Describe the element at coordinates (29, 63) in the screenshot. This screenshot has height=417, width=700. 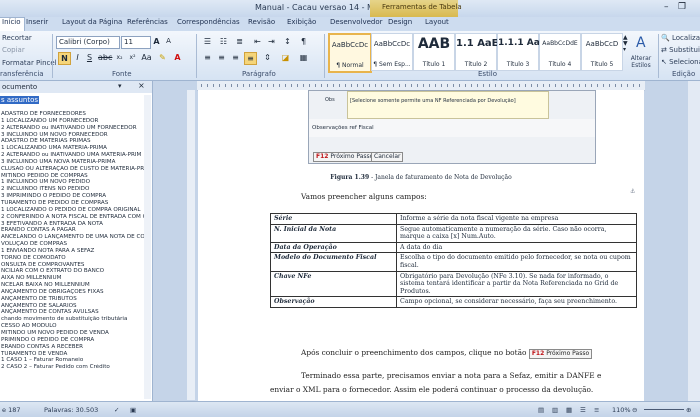
I see `format-painter-button: Formatar Pincel` at that location.